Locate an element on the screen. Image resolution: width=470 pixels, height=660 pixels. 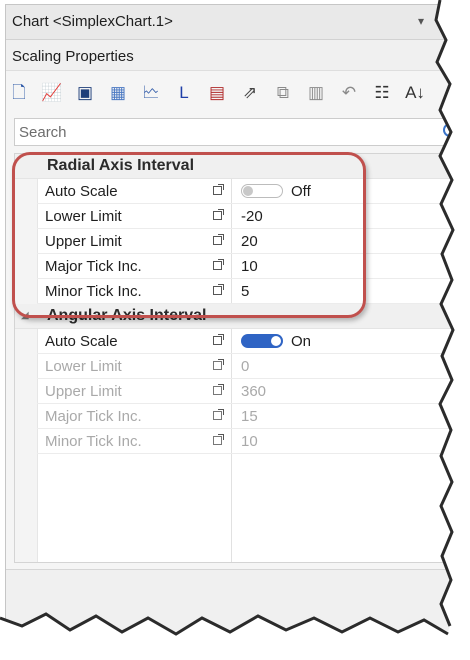
section-title: Scaling Properties is located at coordinates (73, 56).